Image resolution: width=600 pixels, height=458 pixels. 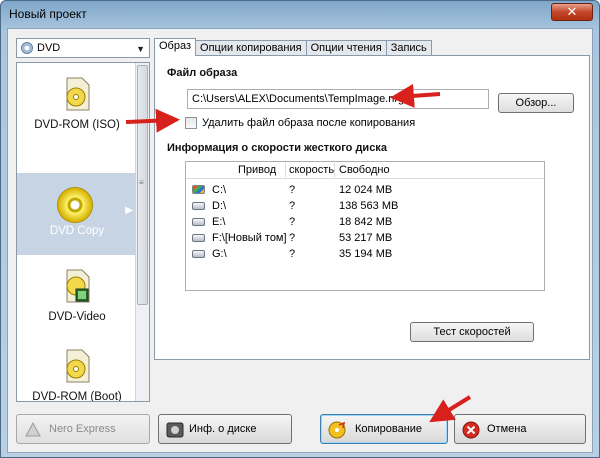 I want to click on free-cell: 18 842 MB, so click(x=366, y=222).